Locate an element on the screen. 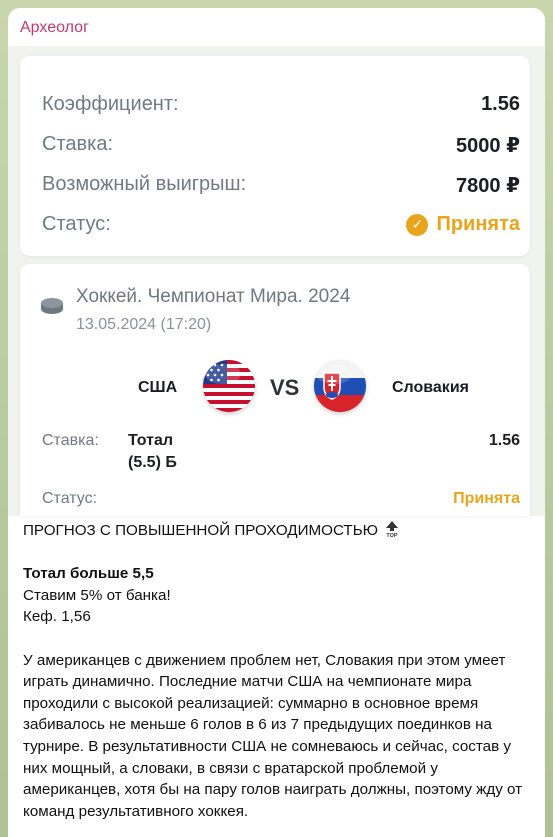 This screenshot has height=837, width=553. odds-line: Кеф. 1,56 is located at coordinates (57, 617).